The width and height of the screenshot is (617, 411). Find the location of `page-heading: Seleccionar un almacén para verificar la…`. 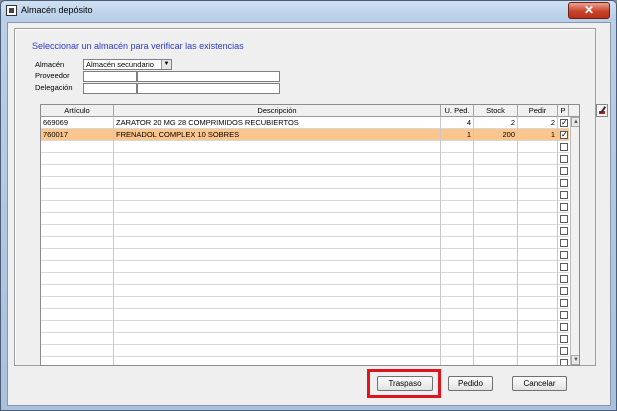

page-heading: Seleccionar un almacén para verificar la… is located at coordinates (138, 46).